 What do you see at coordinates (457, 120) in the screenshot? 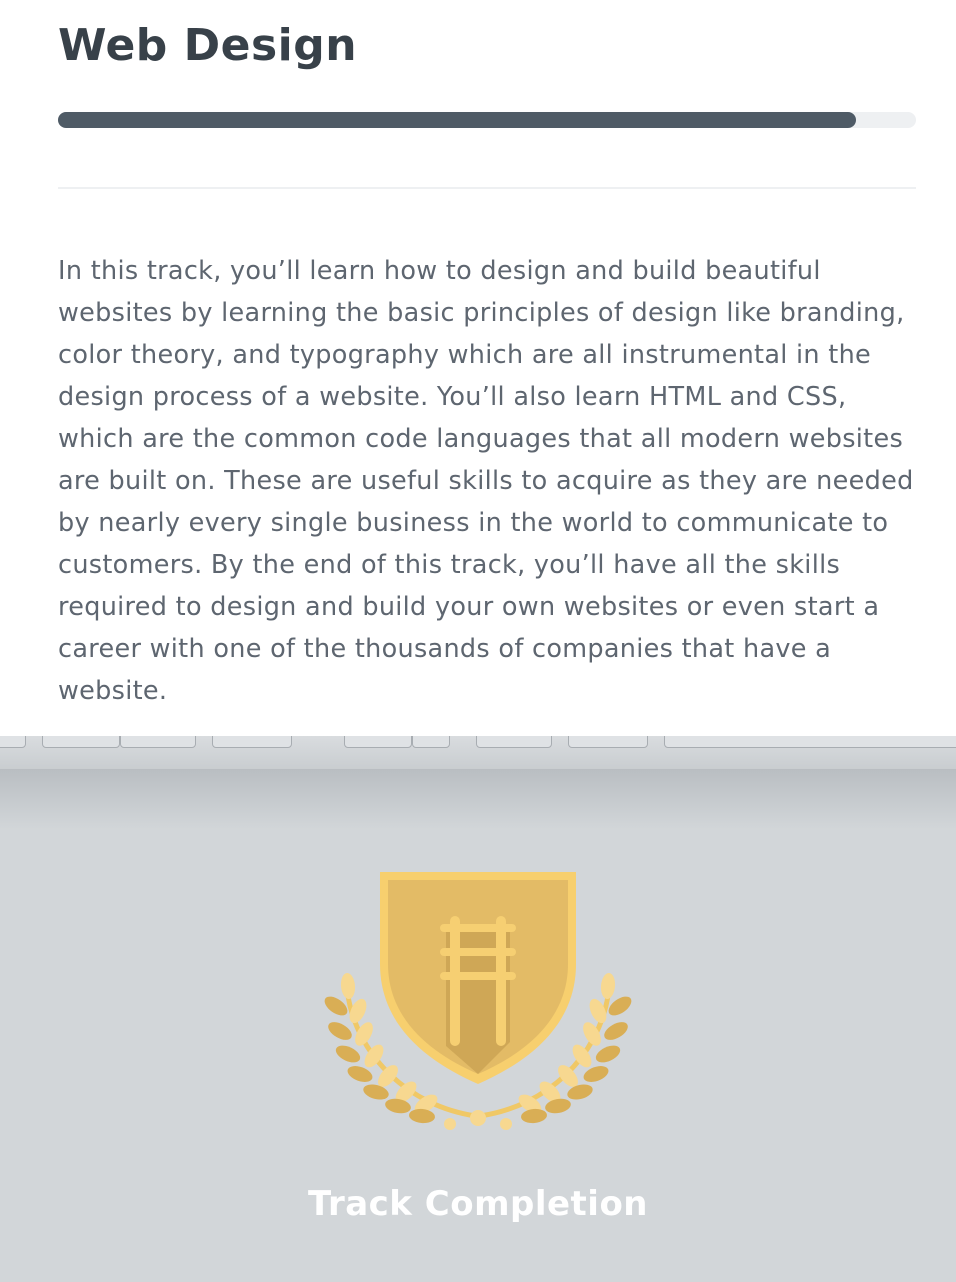
I see `progress-bar-fill` at bounding box center [457, 120].